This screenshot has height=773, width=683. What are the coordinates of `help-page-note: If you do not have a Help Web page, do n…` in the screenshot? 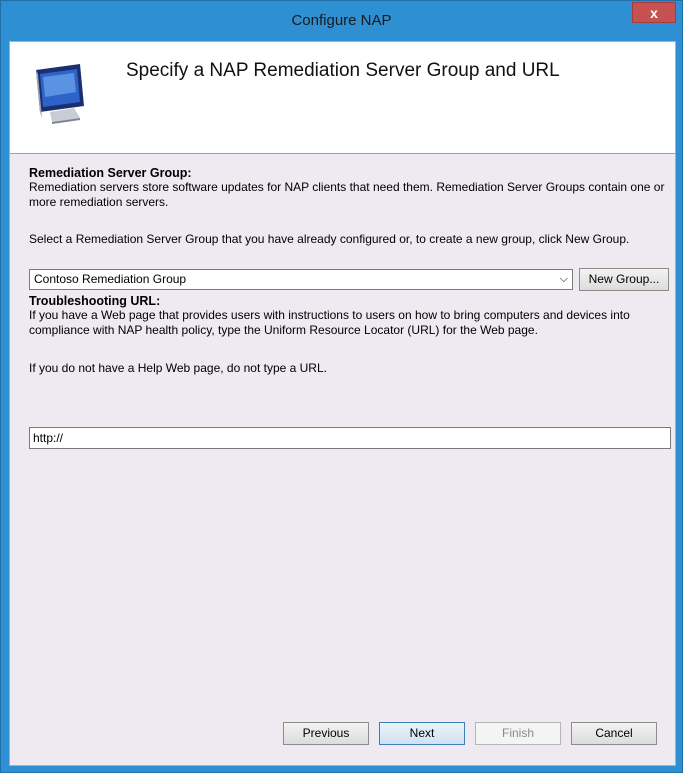 It's located at (178, 368).